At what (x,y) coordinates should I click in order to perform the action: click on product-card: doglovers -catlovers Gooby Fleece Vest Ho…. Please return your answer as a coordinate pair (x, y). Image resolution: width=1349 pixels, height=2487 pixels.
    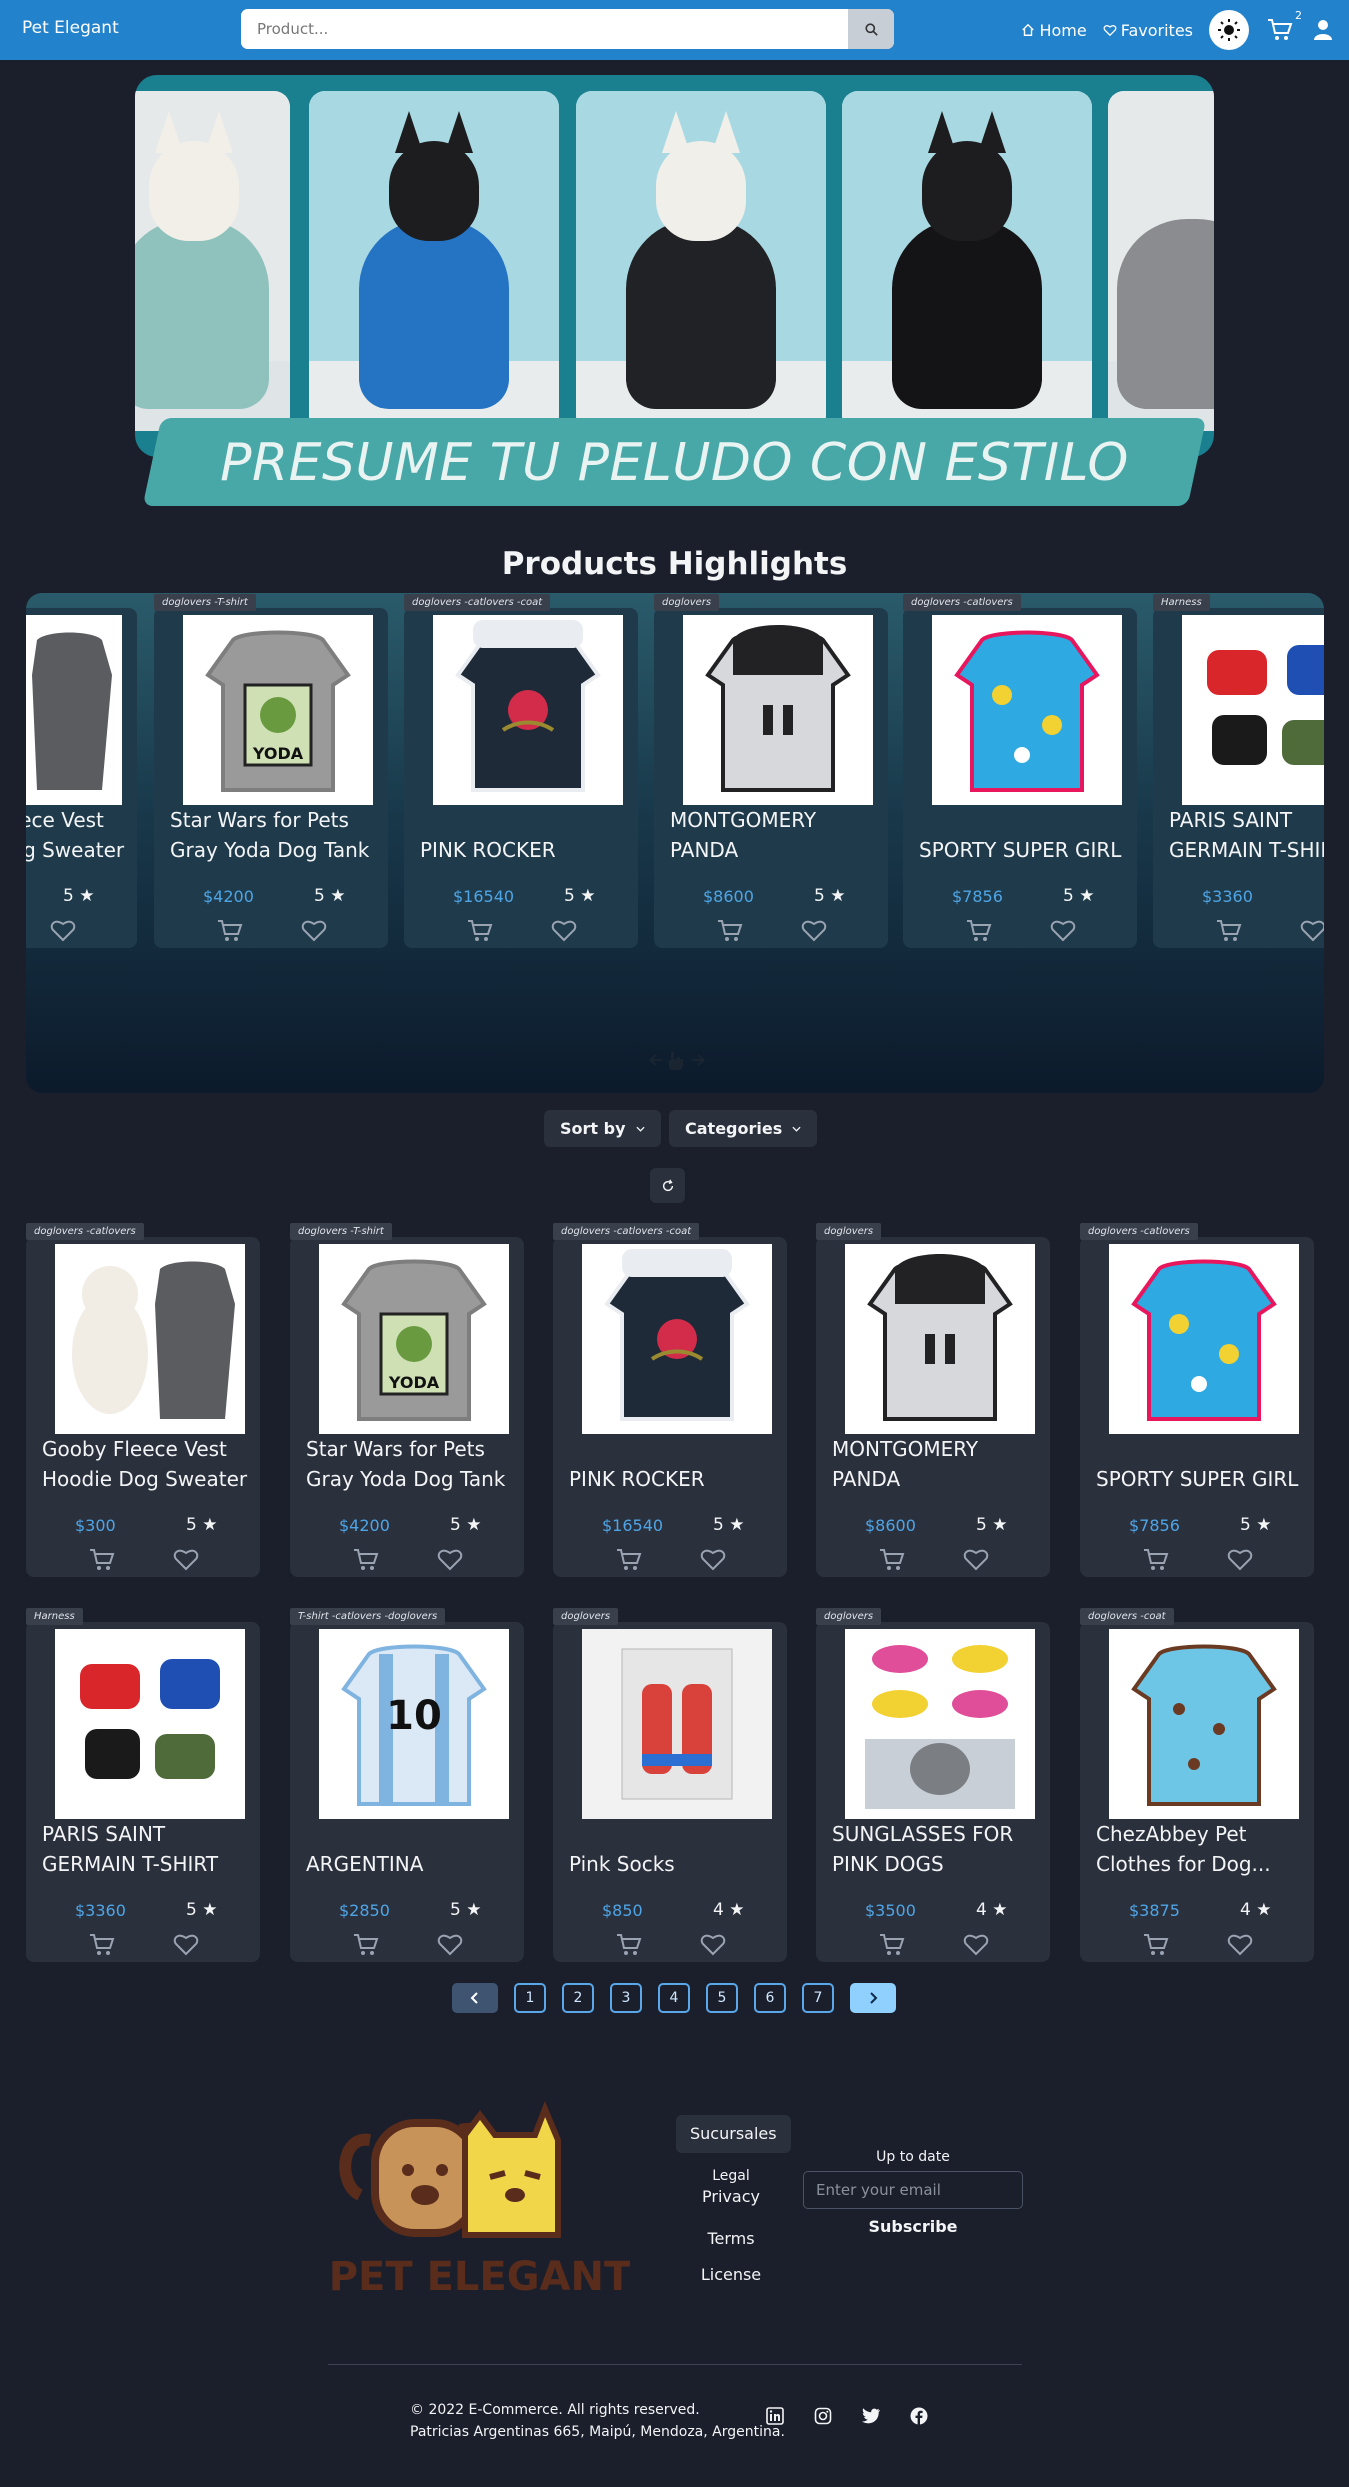
    Looking at the image, I should click on (143, 1400).